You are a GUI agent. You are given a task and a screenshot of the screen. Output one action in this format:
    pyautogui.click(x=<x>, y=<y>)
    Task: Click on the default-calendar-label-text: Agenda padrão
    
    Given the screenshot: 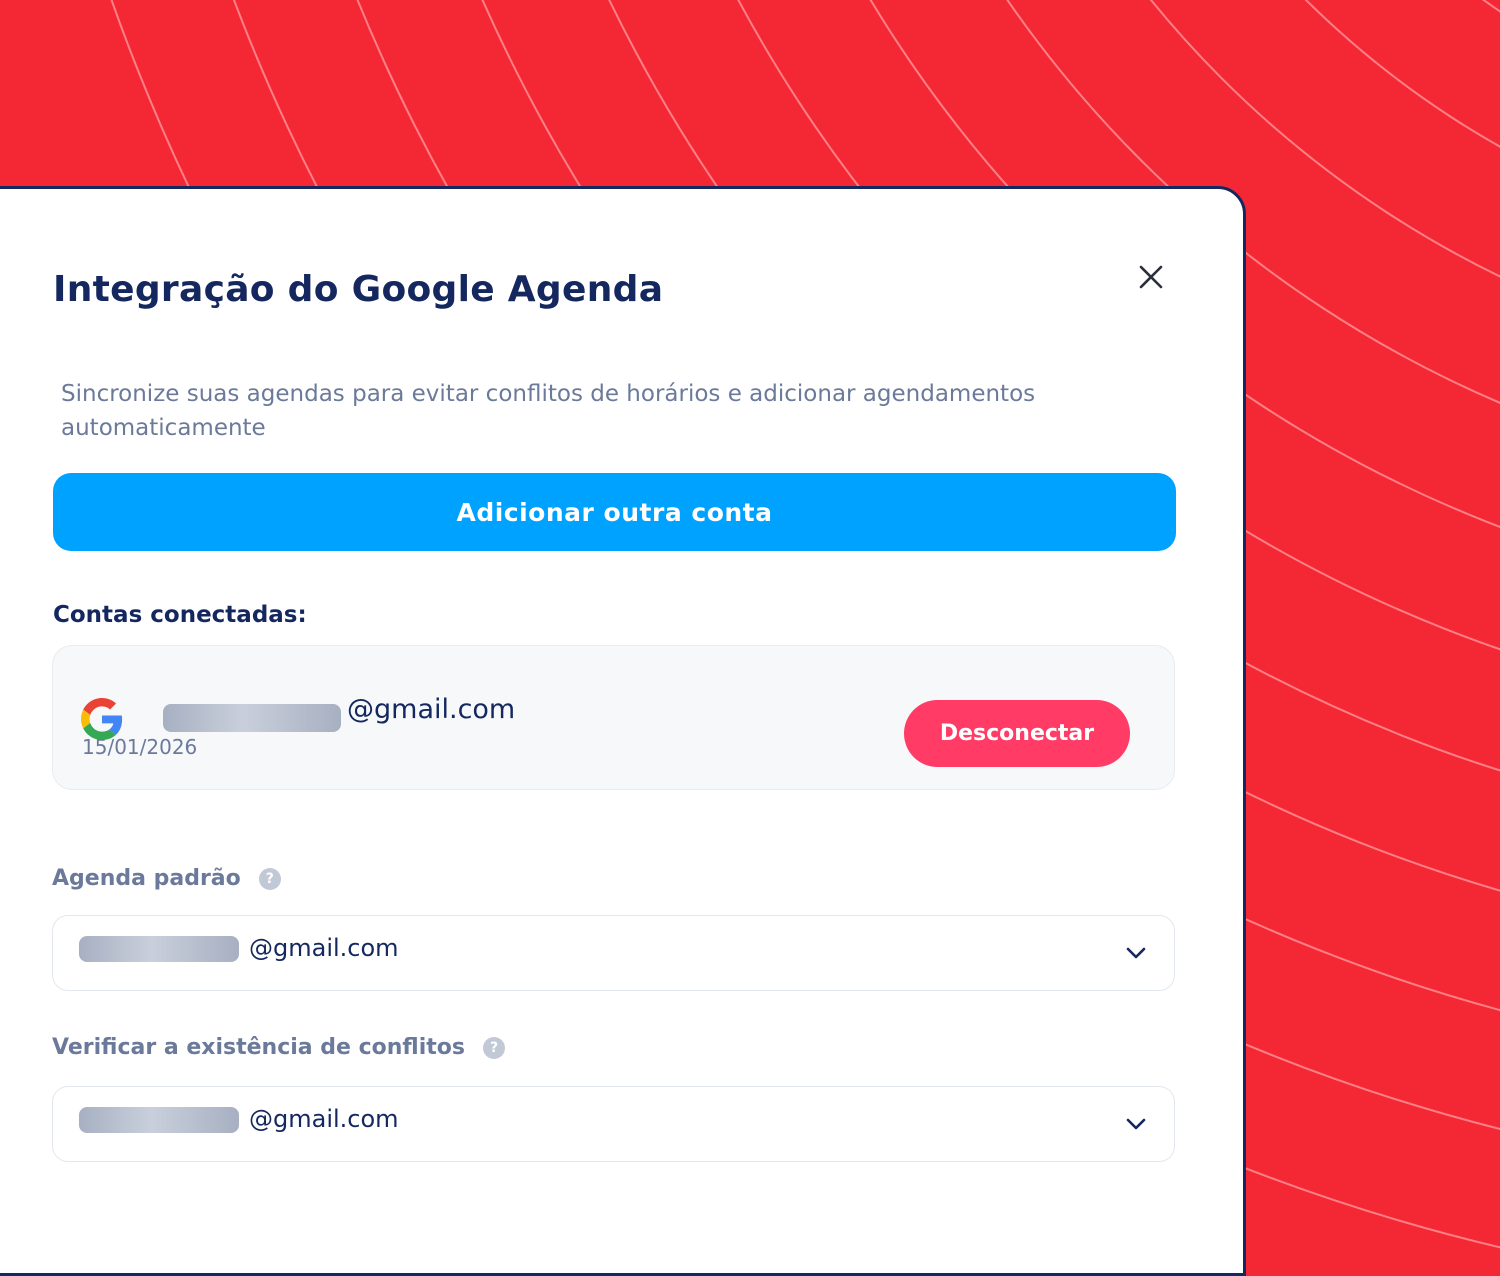 What is the action you would take?
    pyautogui.click(x=146, y=878)
    